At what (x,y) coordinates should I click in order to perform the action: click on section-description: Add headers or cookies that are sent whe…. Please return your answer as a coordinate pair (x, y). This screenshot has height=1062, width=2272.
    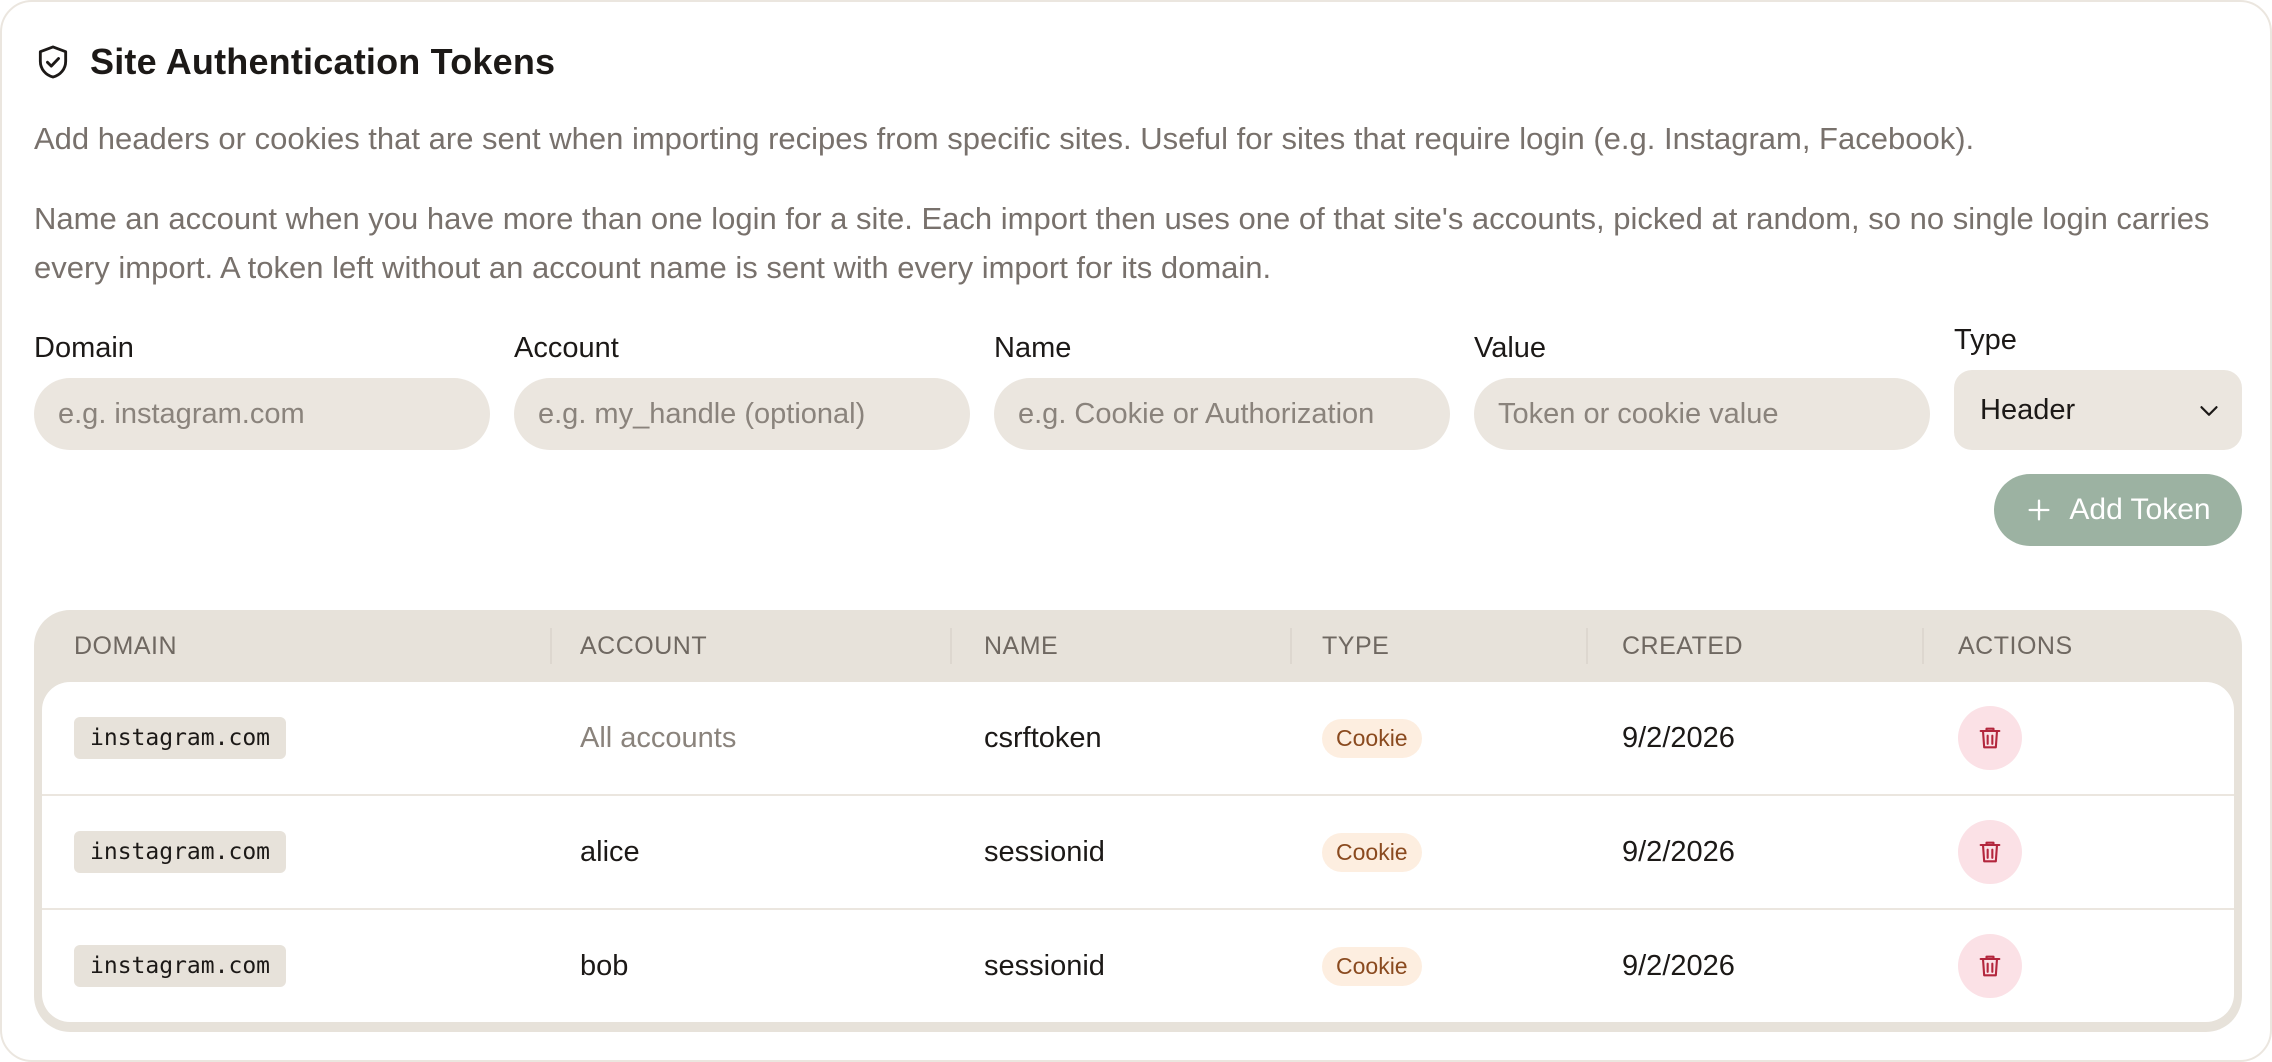
    Looking at the image, I should click on (1004, 138).